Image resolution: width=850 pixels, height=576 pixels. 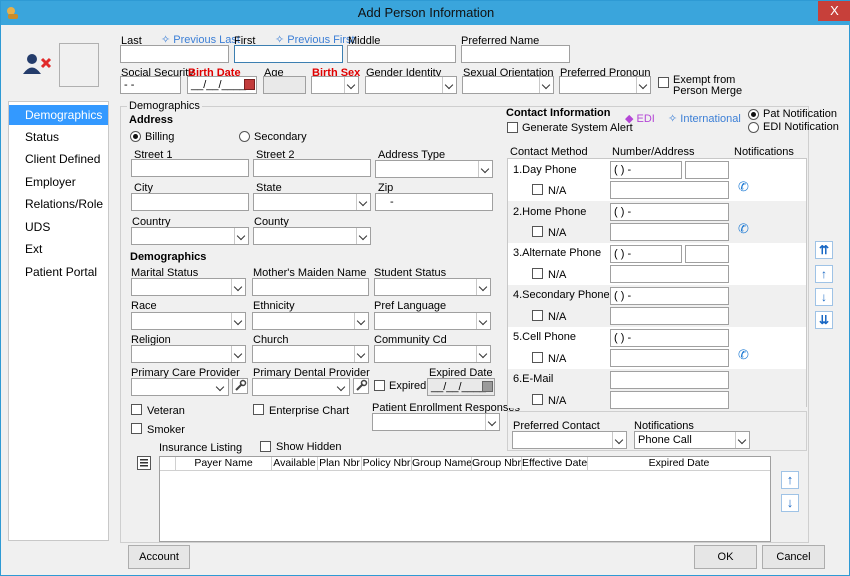 I want to click on address-type-select, so click(x=434, y=169).